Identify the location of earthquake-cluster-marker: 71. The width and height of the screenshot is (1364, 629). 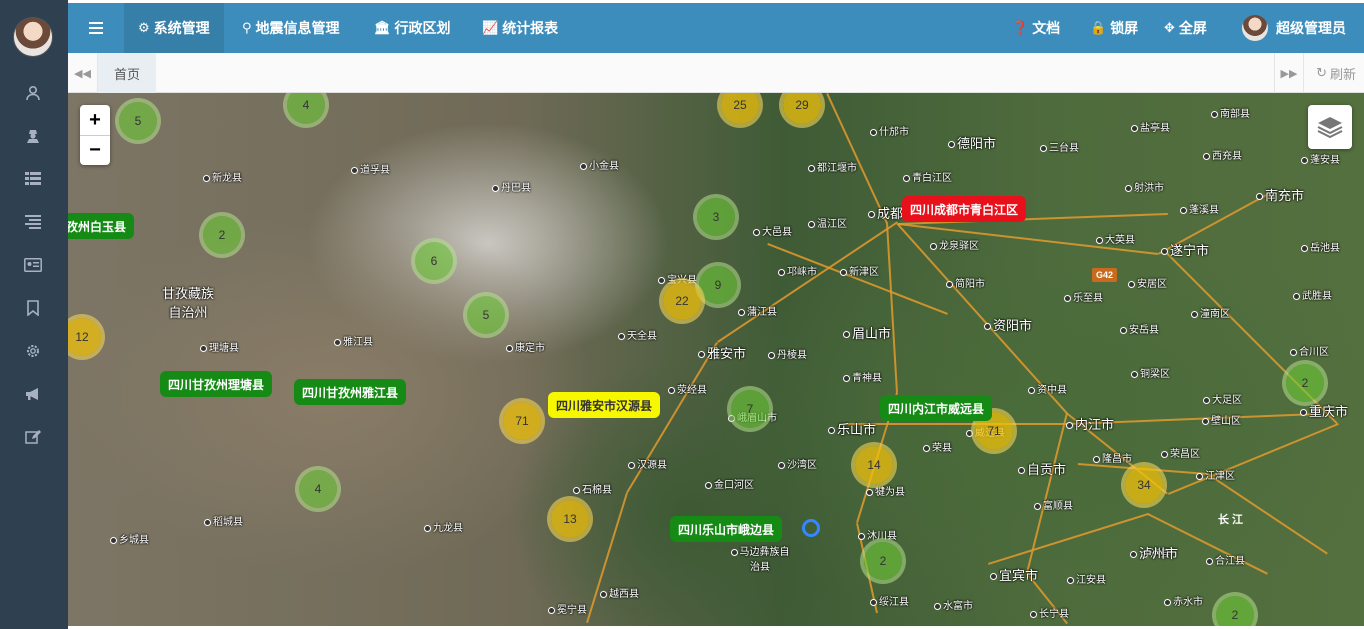
(522, 421).